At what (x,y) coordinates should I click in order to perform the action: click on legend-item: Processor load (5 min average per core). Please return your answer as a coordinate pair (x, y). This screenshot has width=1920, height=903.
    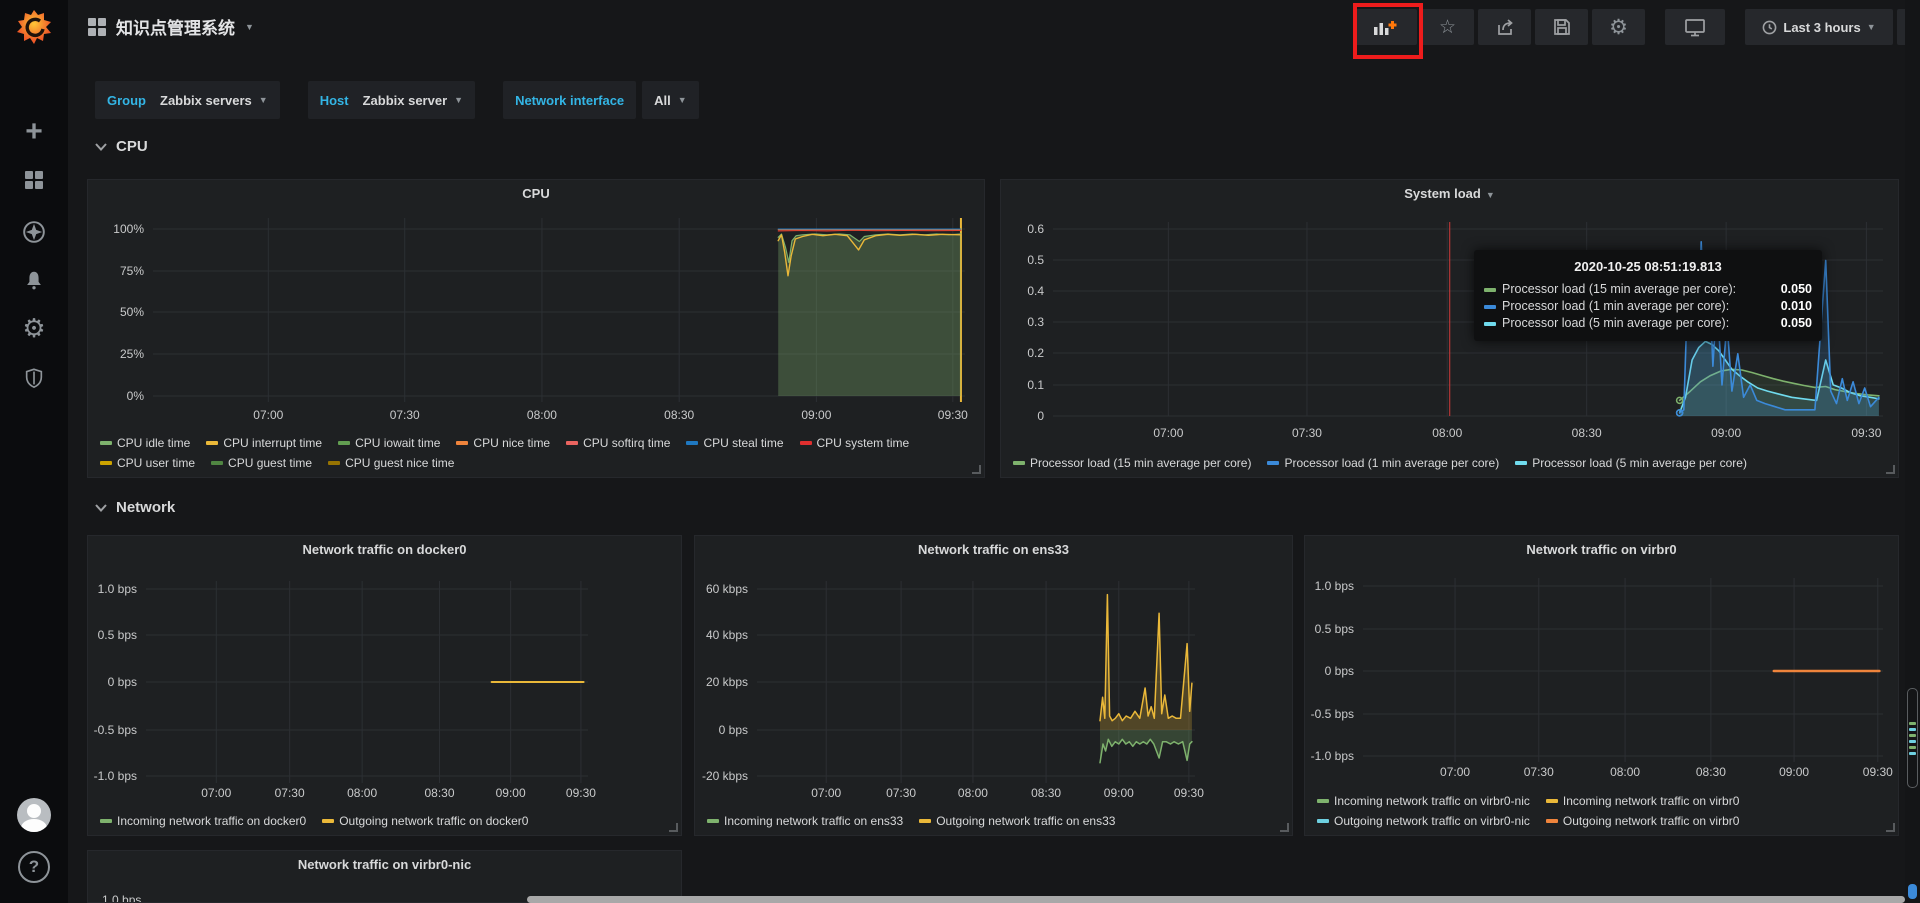
    Looking at the image, I should click on (1631, 463).